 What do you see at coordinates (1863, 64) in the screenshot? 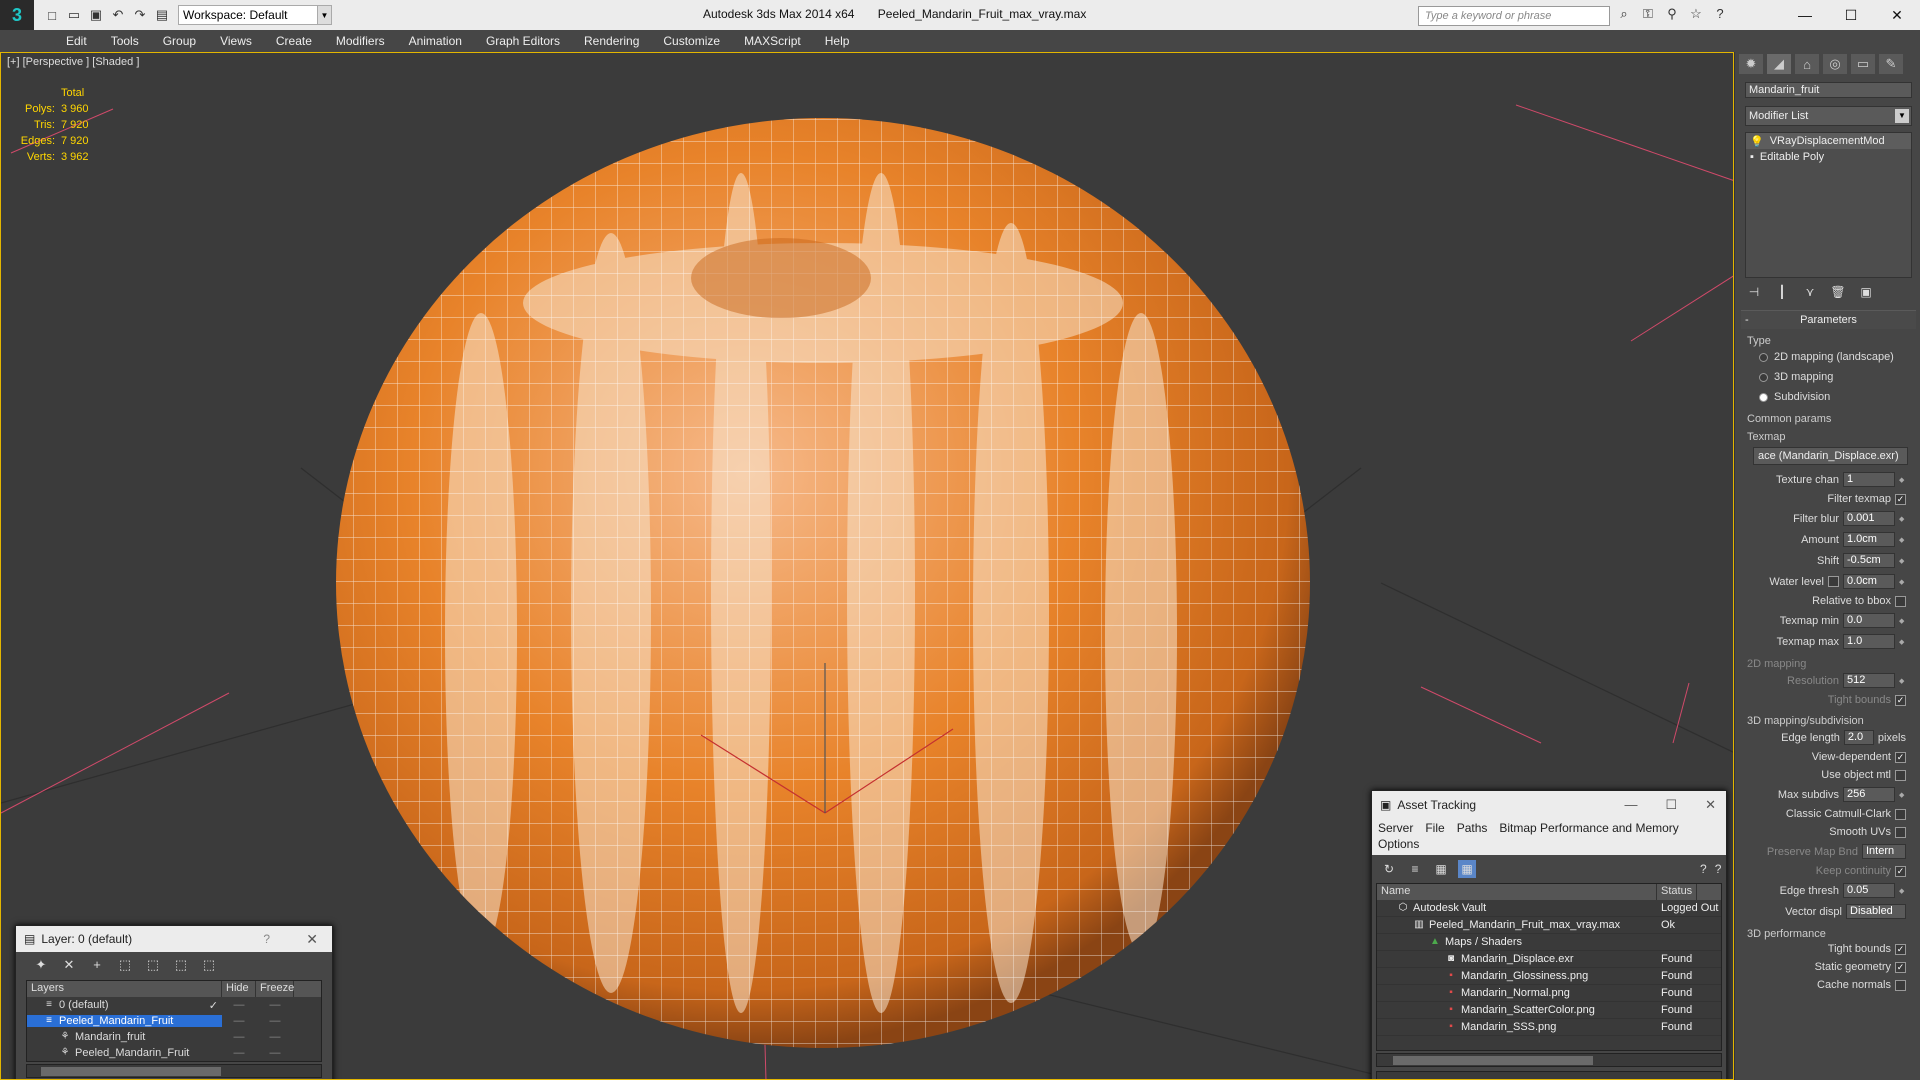
I see `display-tab-icon: ▭` at bounding box center [1863, 64].